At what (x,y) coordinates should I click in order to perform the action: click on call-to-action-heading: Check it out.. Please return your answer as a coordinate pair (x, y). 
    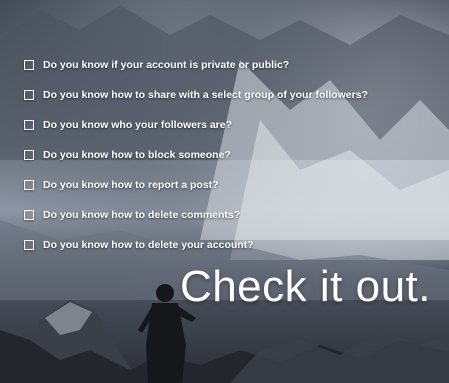
    Looking at the image, I should click on (305, 286).